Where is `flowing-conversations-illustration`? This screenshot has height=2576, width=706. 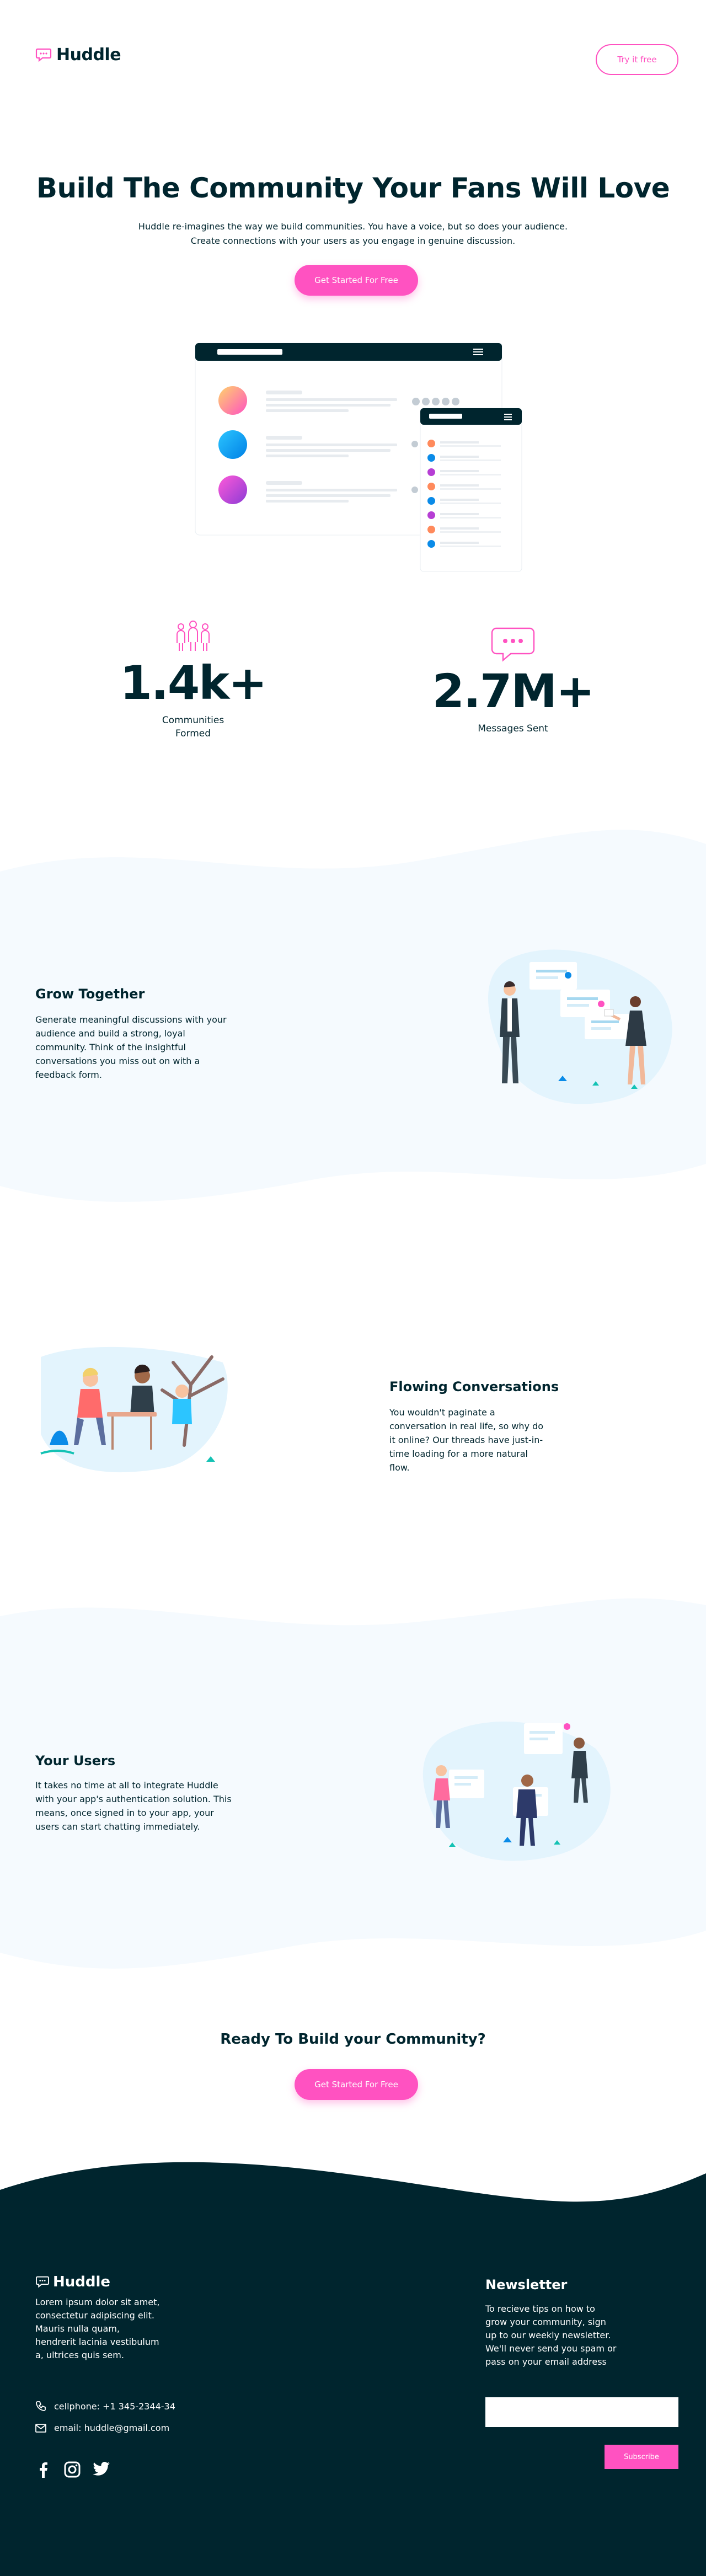 flowing-conversations-illustration is located at coordinates (134, 1409).